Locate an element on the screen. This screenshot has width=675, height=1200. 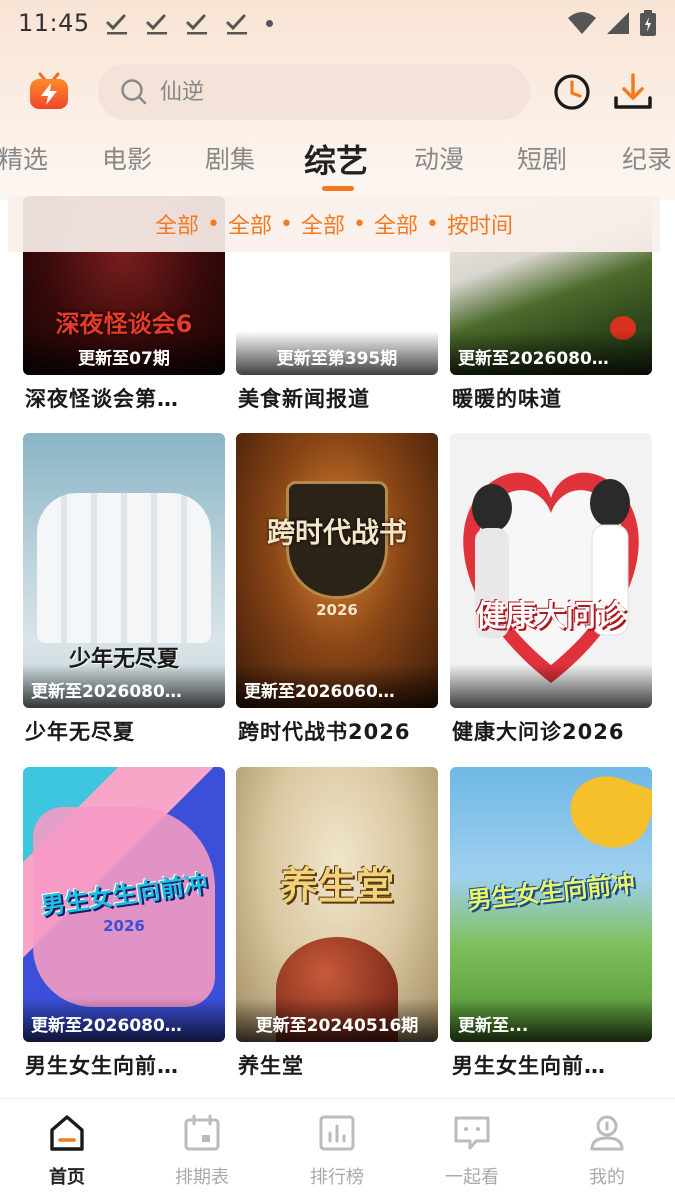
nav-label: 首页 is located at coordinates (67, 1177).